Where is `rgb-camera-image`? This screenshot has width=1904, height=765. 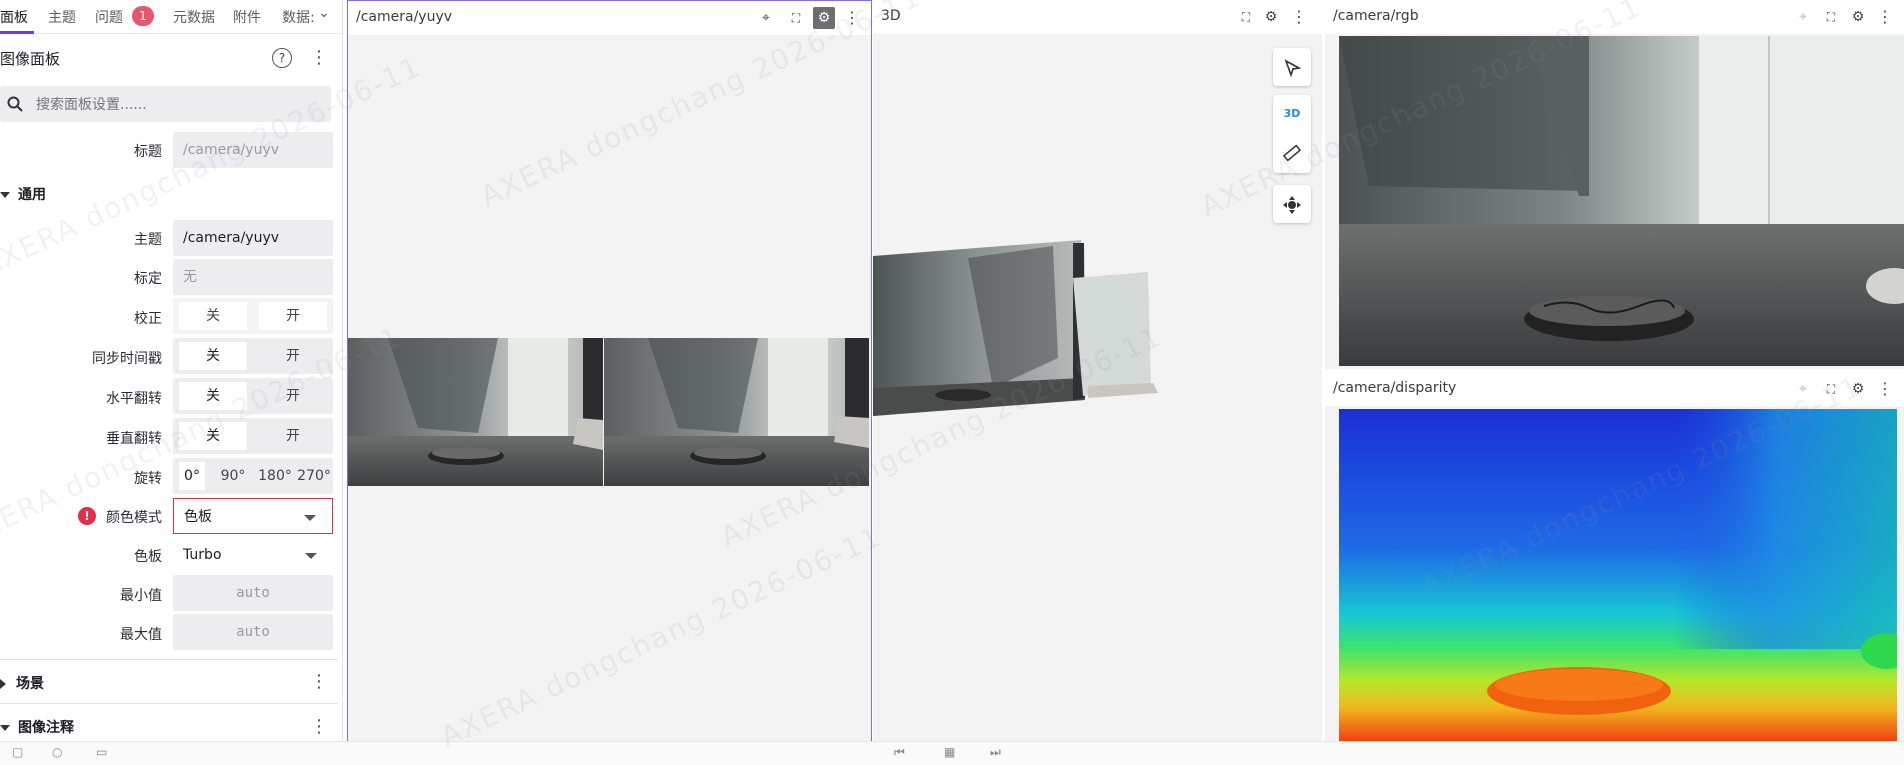
rgb-camera-image is located at coordinates (1621, 201).